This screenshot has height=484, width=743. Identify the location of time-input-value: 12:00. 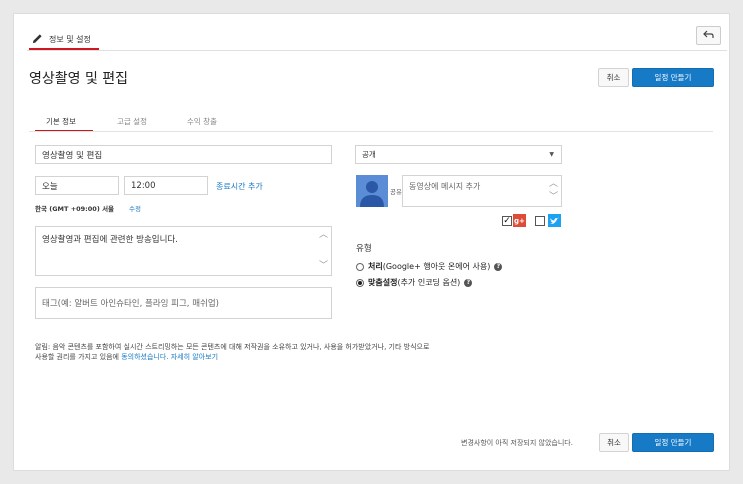
(143, 185).